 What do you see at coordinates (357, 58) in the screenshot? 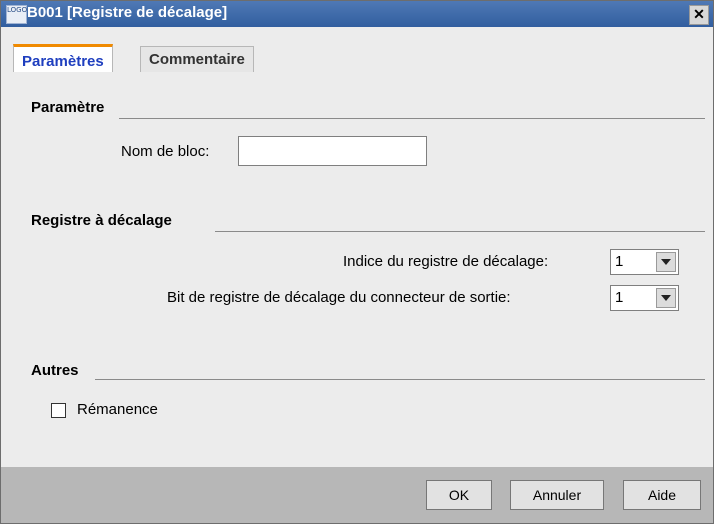
I see `tab-bar: Paramètres Commentaire` at bounding box center [357, 58].